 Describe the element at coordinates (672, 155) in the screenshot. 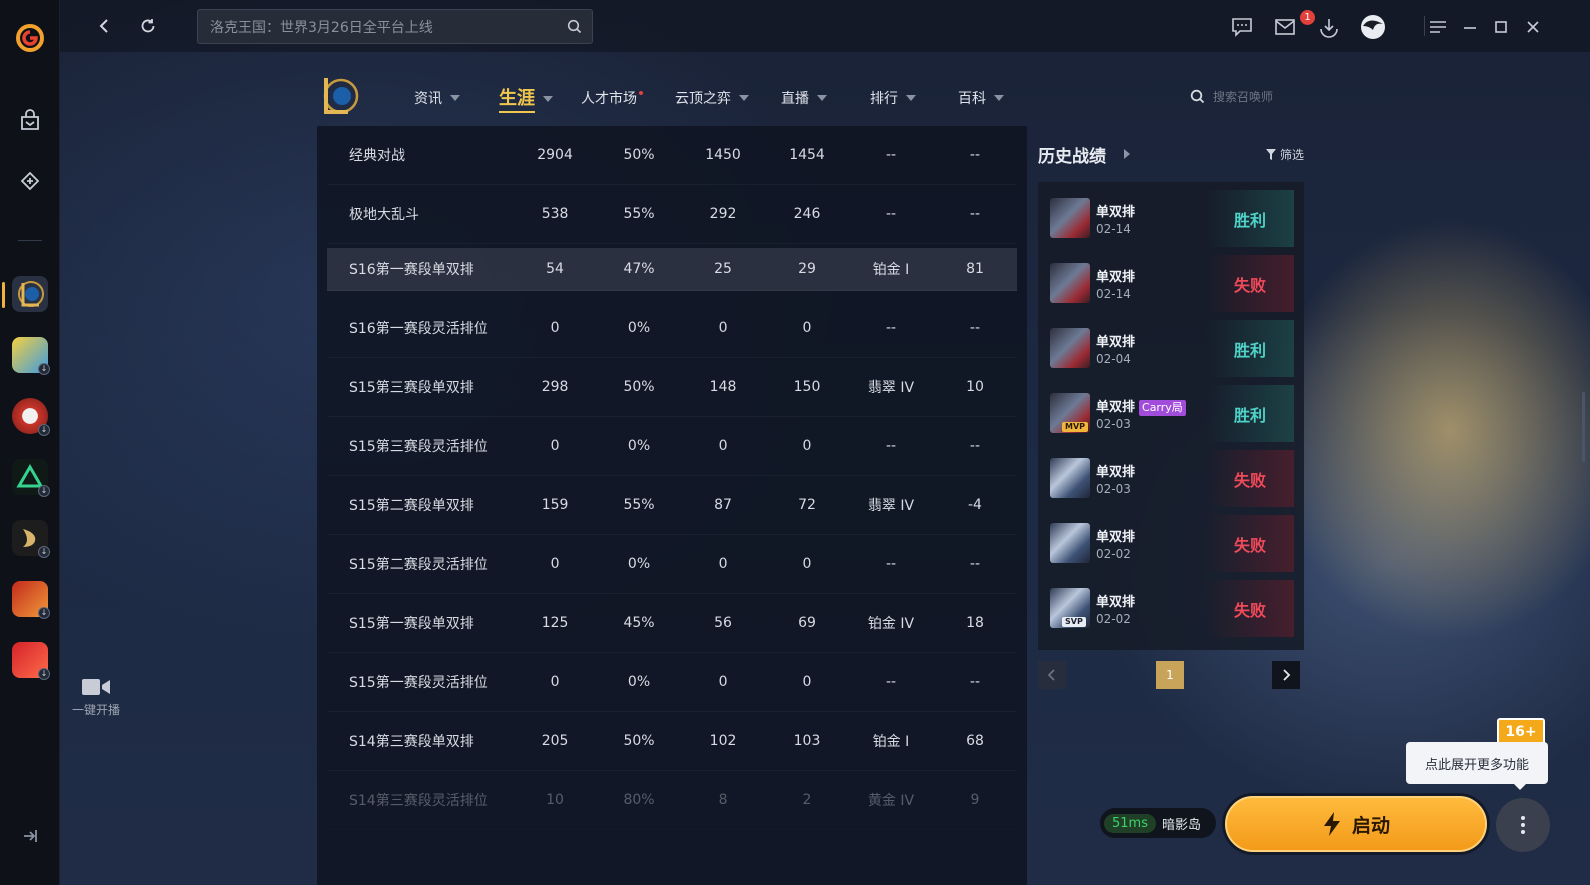

I see `table-row: 经典对战 2904 50% 1450 1454 -- --` at that location.